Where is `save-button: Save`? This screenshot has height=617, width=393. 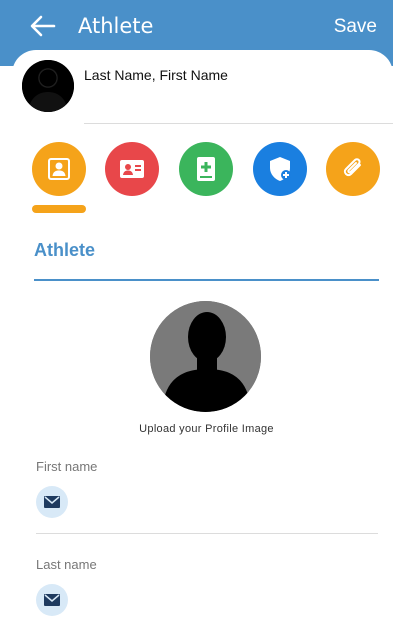
save-button: Save is located at coordinates (355, 27).